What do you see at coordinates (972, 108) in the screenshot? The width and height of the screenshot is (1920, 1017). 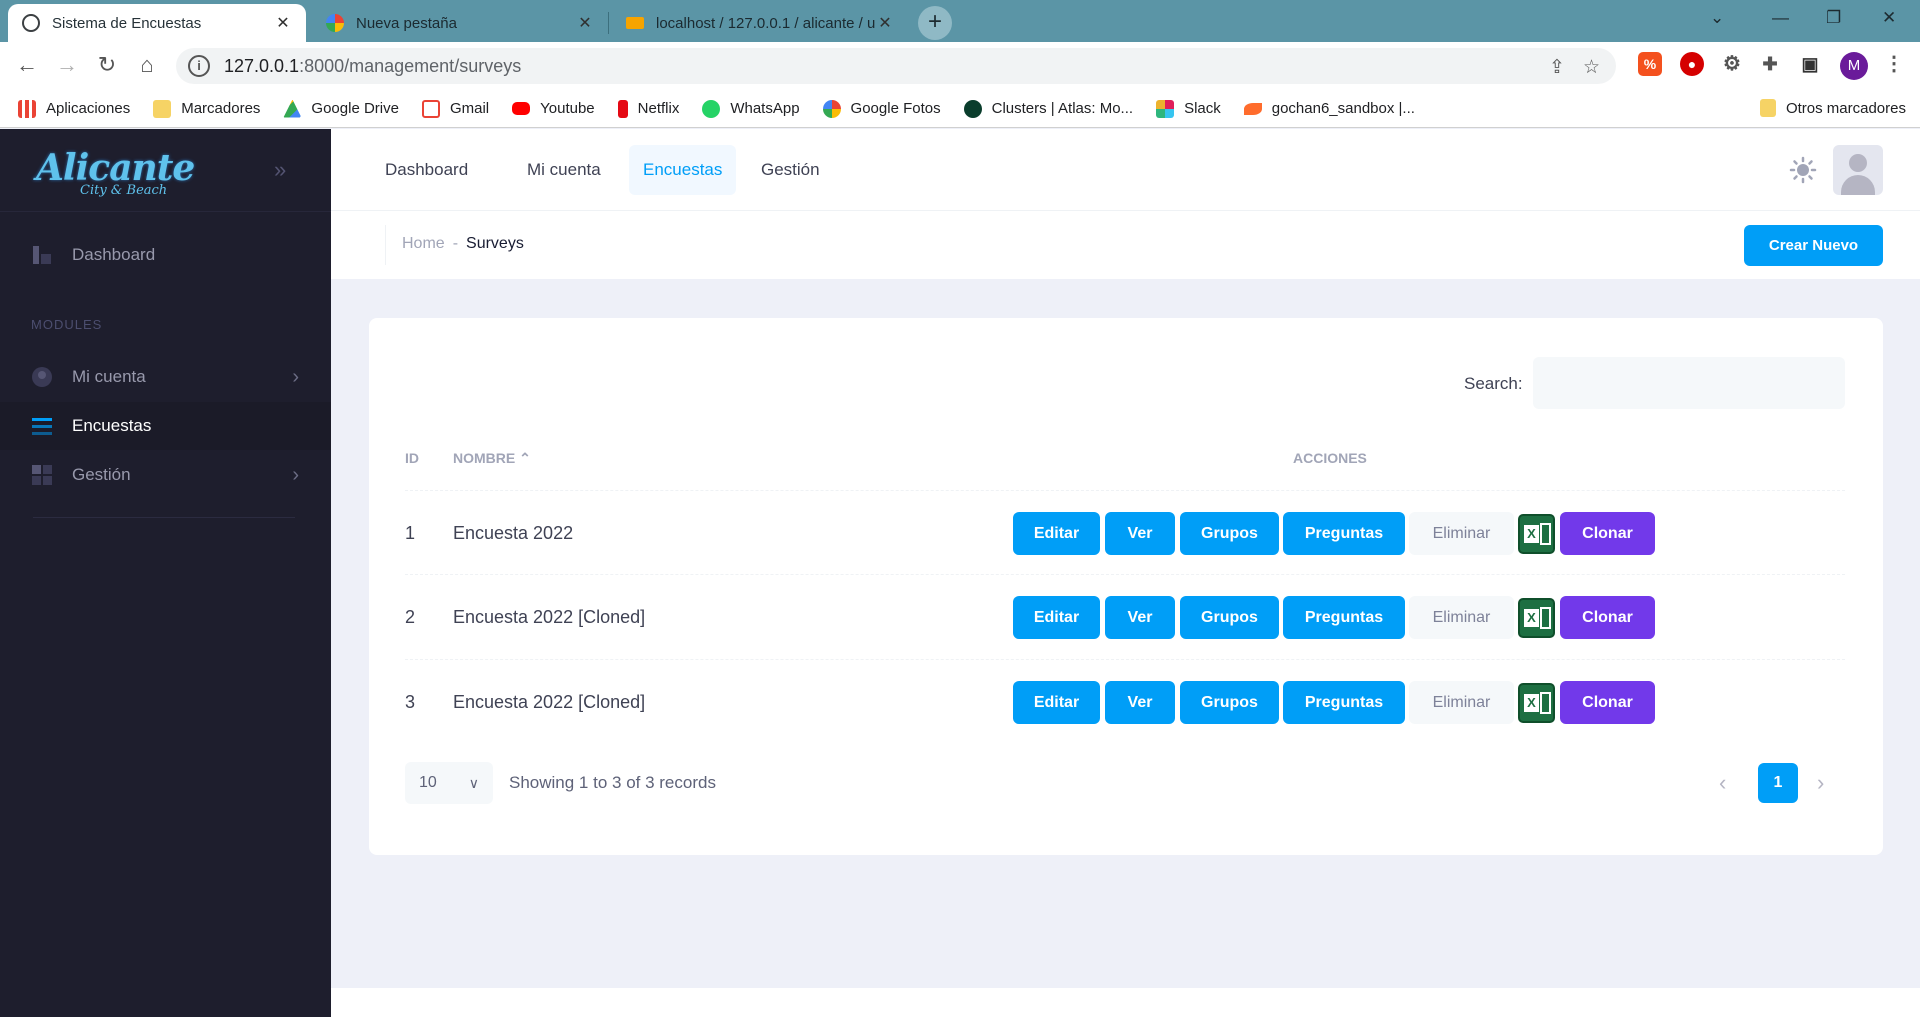 I see `mongodb-leaf-icon` at bounding box center [972, 108].